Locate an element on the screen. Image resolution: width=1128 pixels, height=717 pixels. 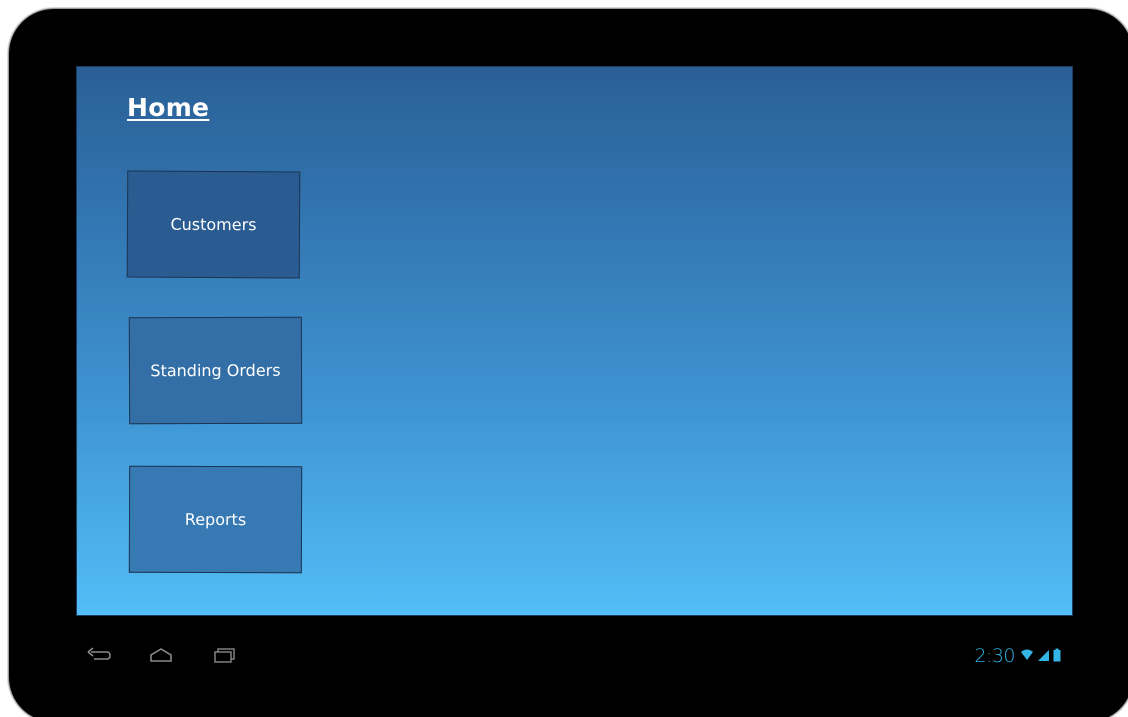
customers-button-label: Customers is located at coordinates (213, 224).